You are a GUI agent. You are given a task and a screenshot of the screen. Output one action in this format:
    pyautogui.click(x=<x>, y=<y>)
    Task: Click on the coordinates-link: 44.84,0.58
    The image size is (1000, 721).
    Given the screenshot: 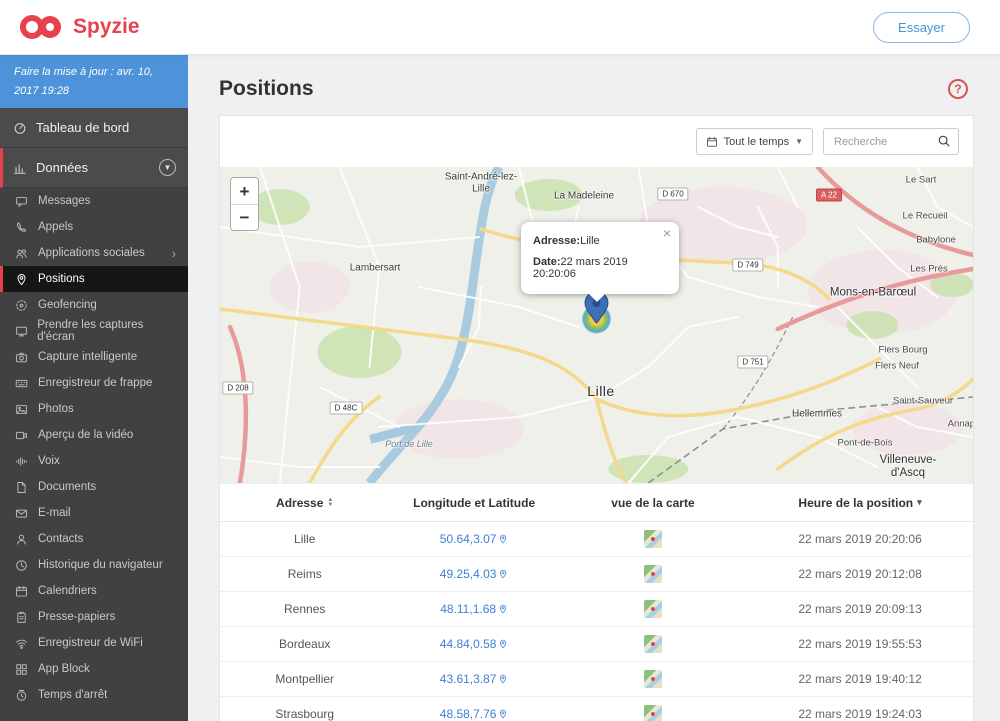 What is the action you would take?
    pyautogui.click(x=474, y=644)
    